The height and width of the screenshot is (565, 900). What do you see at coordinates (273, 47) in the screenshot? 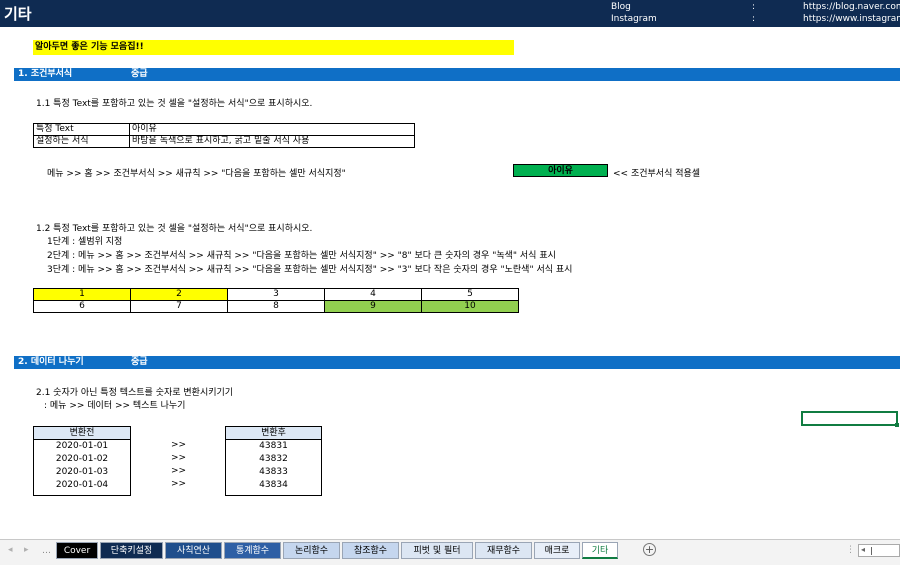
I see `intro-banner: 알아두면 좋은 기능 모음집!!` at bounding box center [273, 47].